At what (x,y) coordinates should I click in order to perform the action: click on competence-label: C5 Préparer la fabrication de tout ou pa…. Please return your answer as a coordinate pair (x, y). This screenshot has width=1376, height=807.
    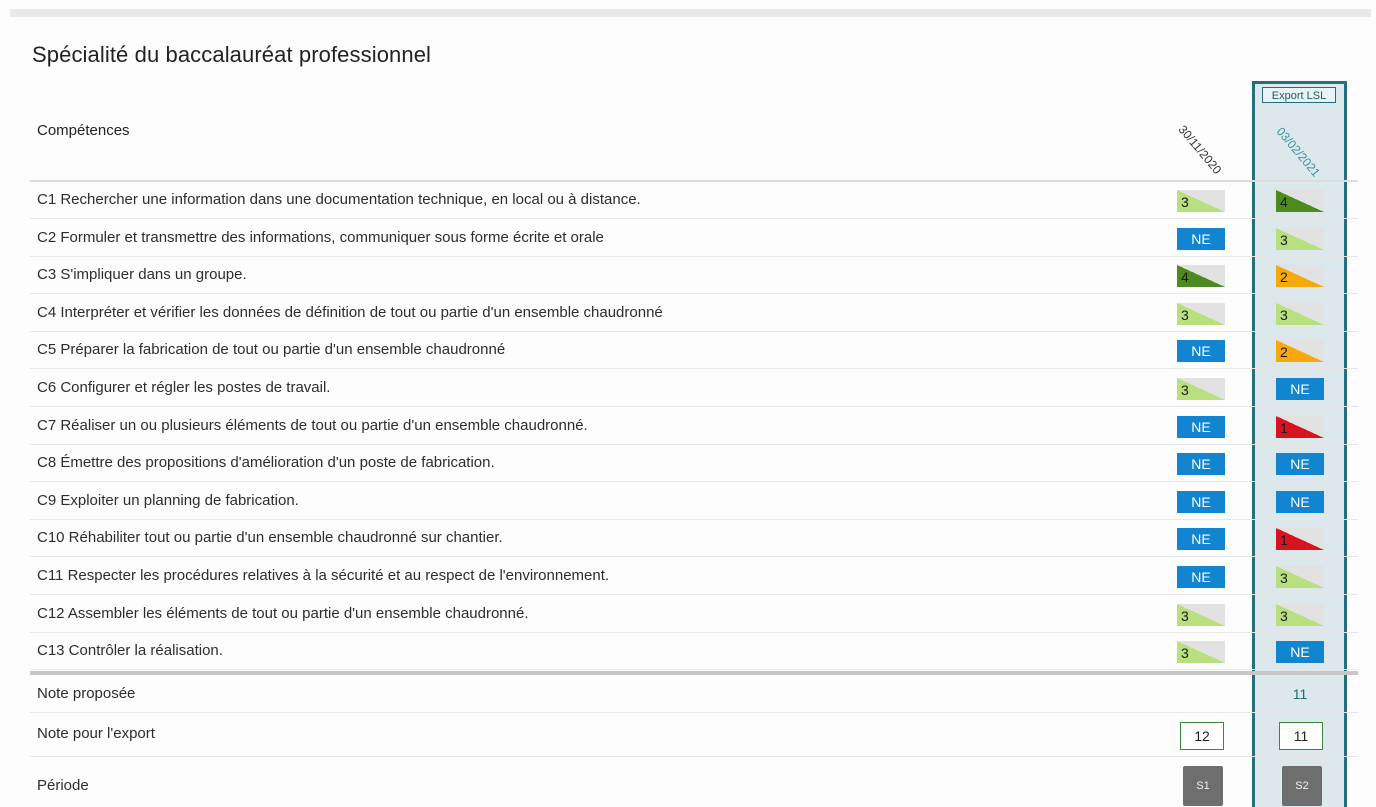
    Looking at the image, I should click on (271, 350).